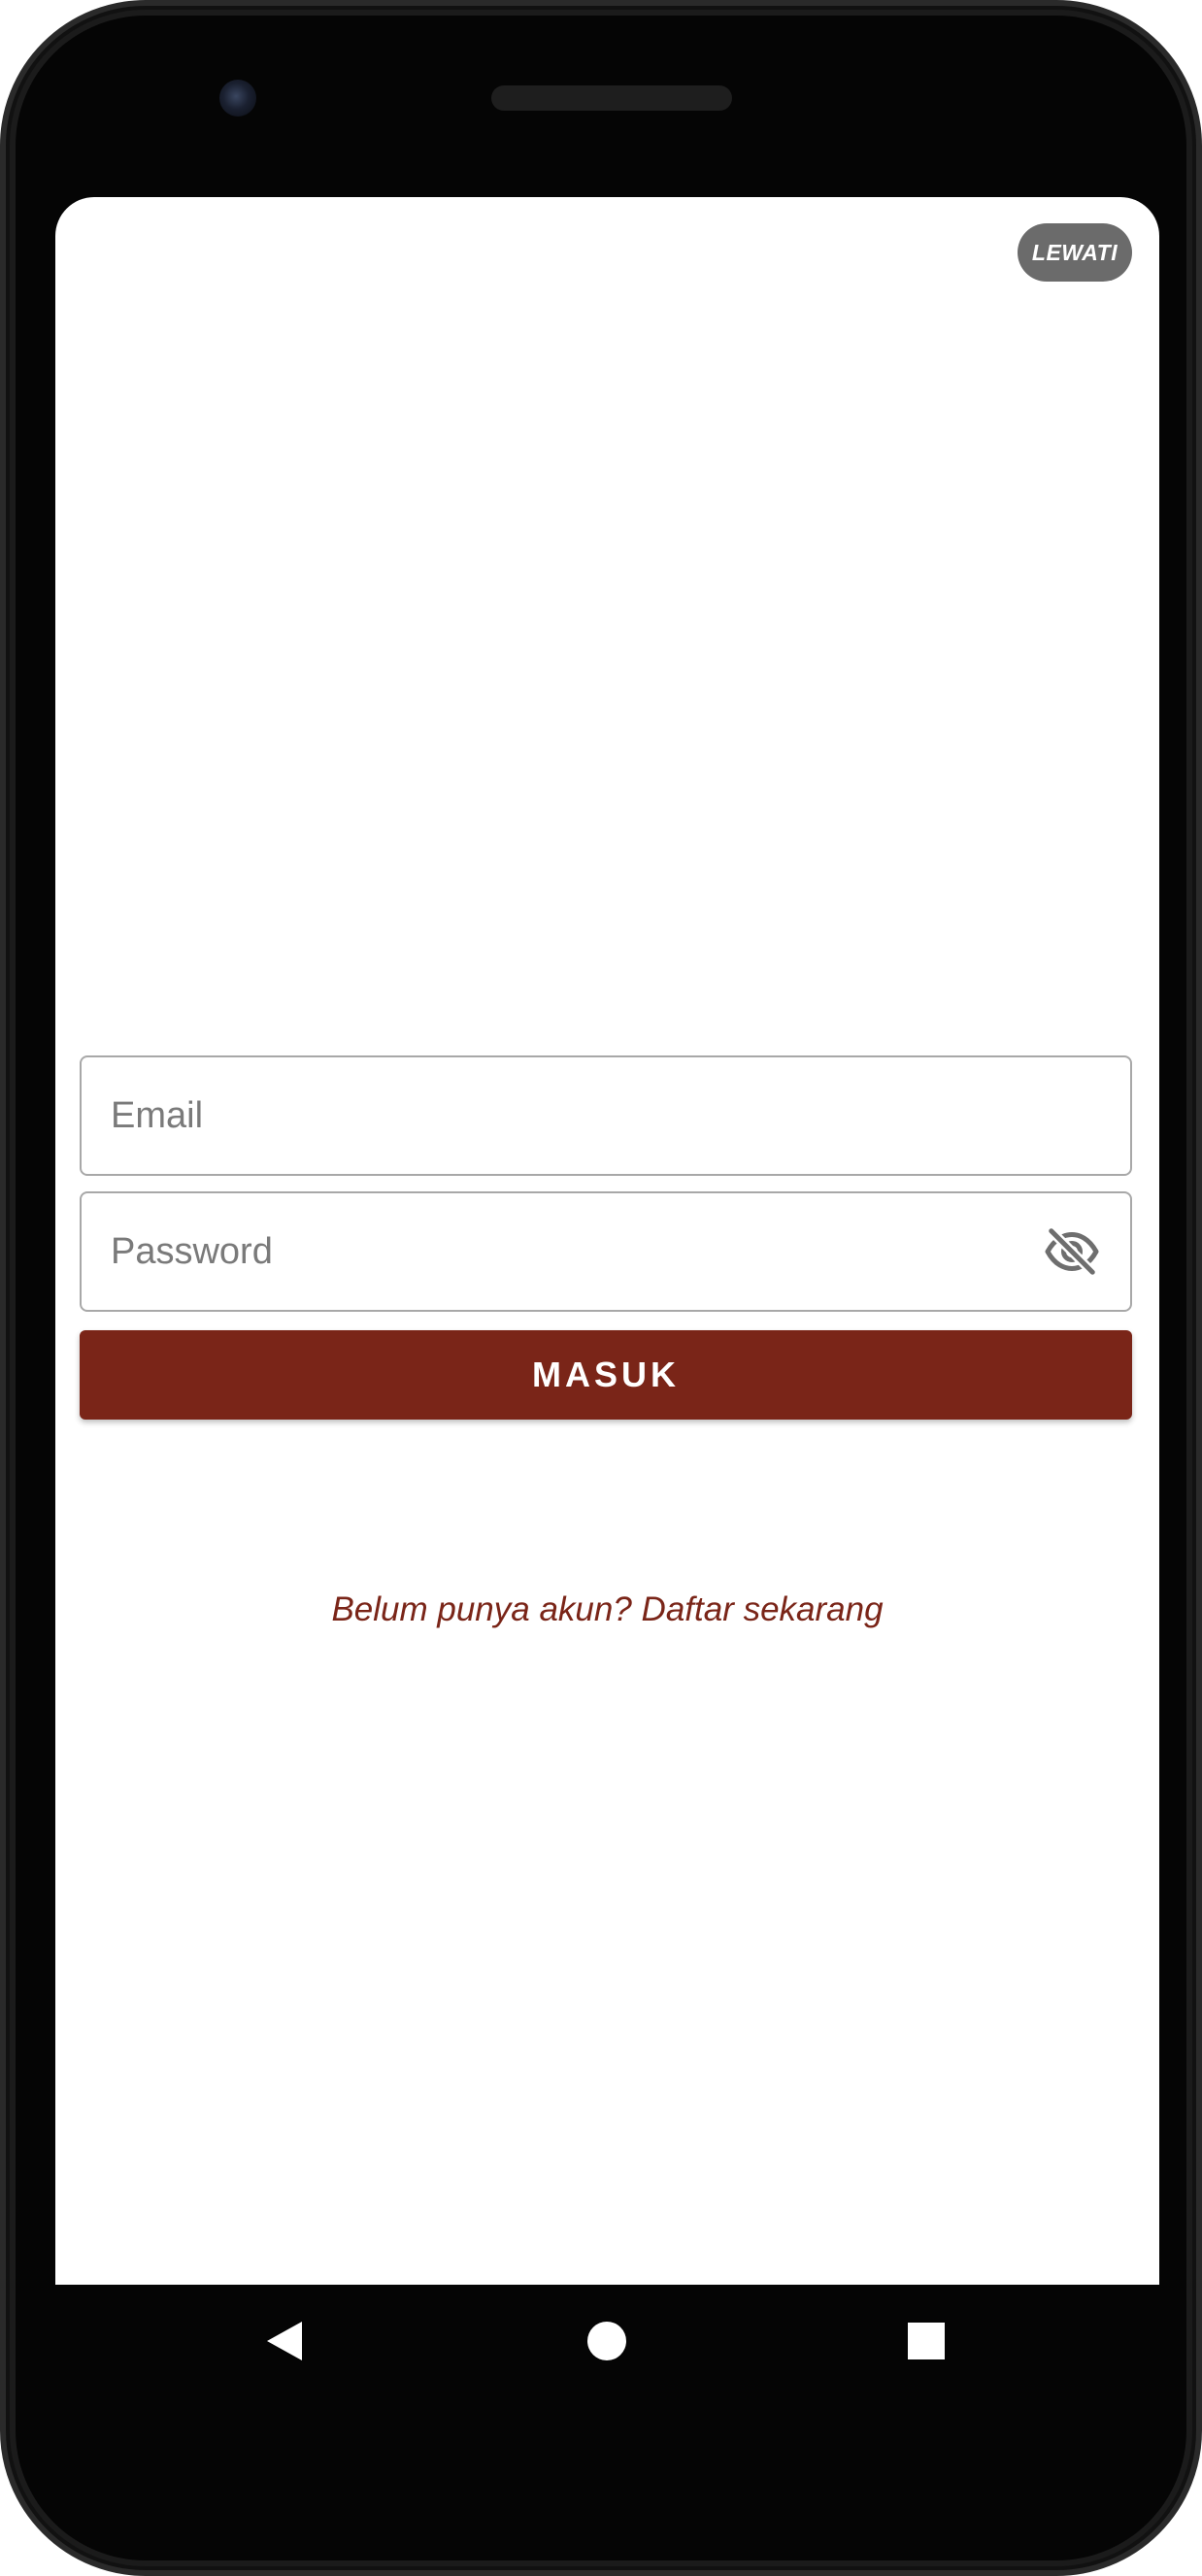  What do you see at coordinates (607, 1610) in the screenshot?
I see `register-link: Belum punya akun? Daftar sekarang` at bounding box center [607, 1610].